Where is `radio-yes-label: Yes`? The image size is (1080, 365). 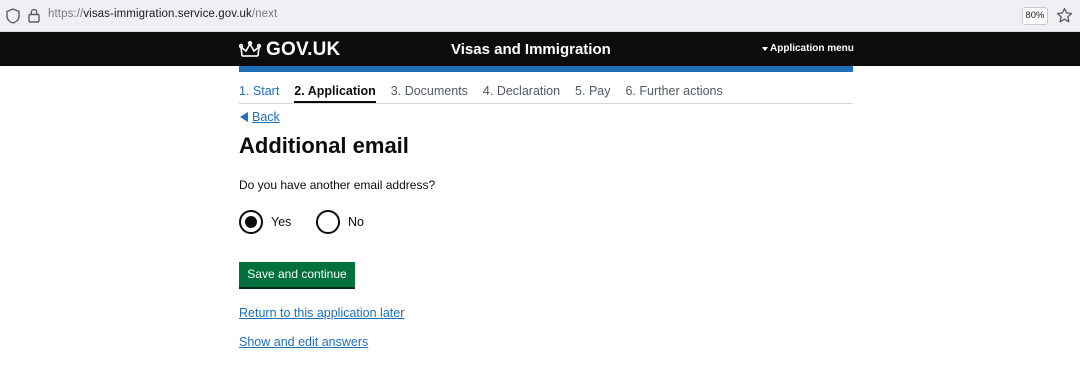 radio-yes-label: Yes is located at coordinates (281, 222).